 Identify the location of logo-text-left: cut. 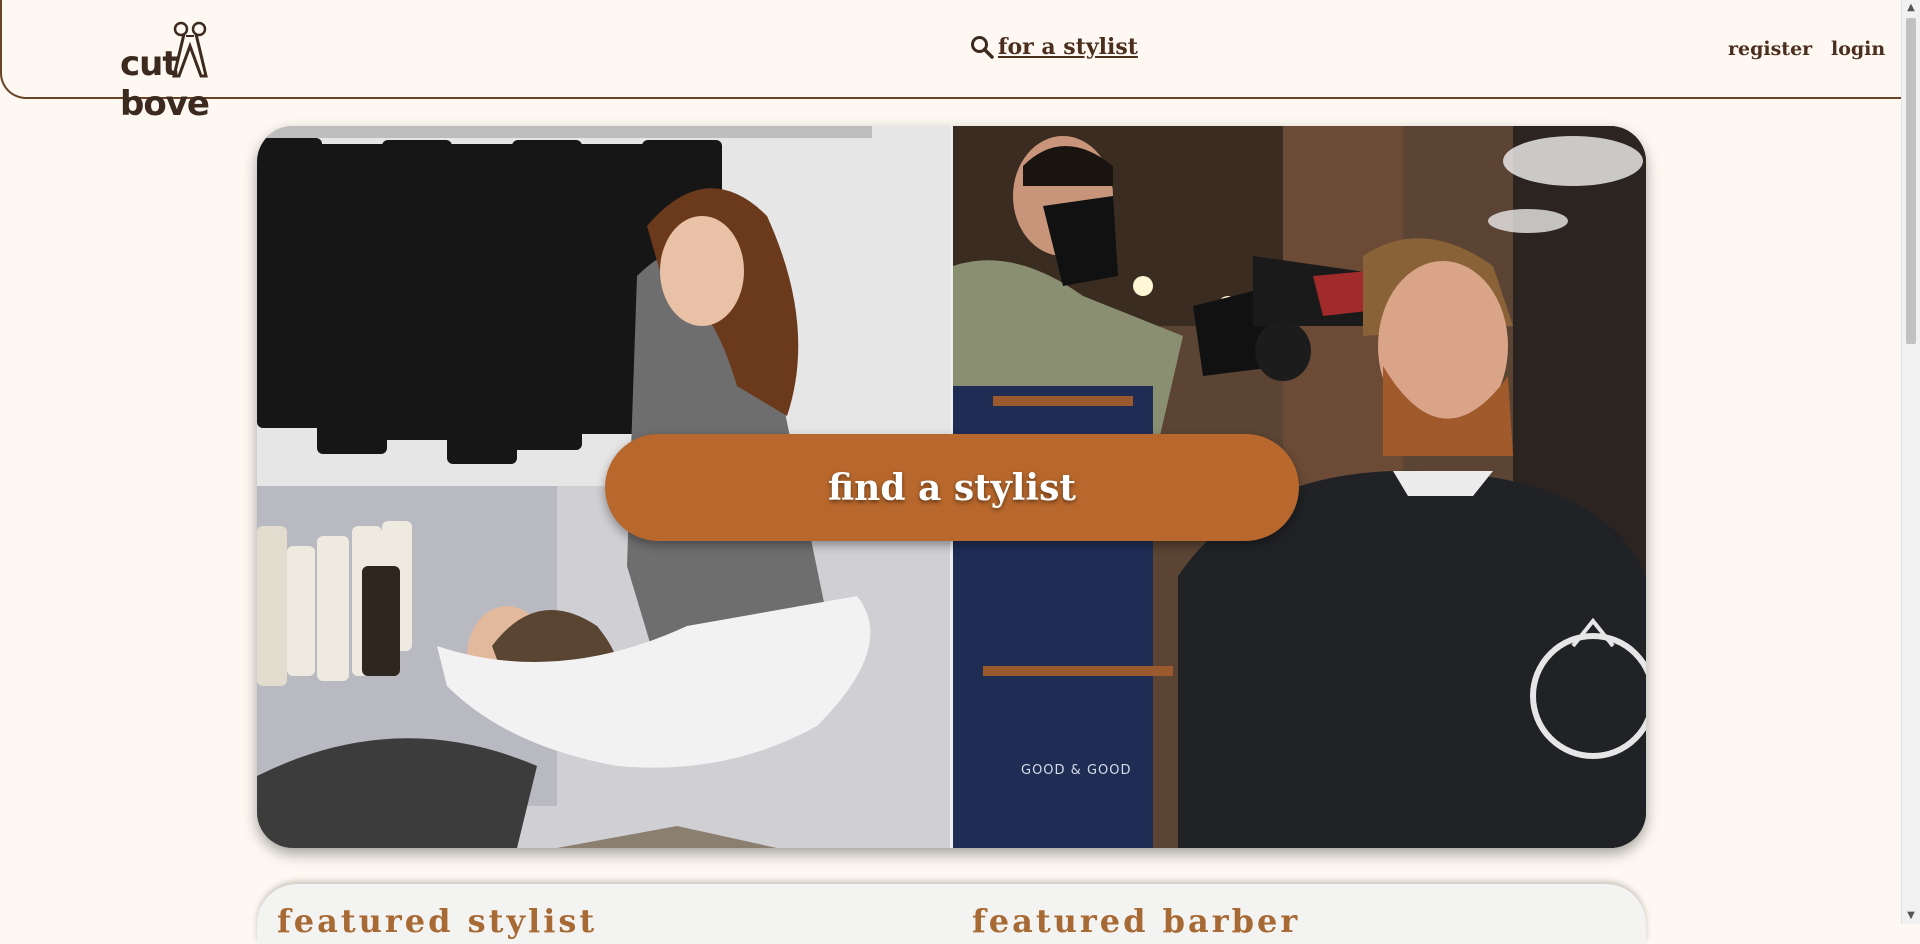
(149, 64).